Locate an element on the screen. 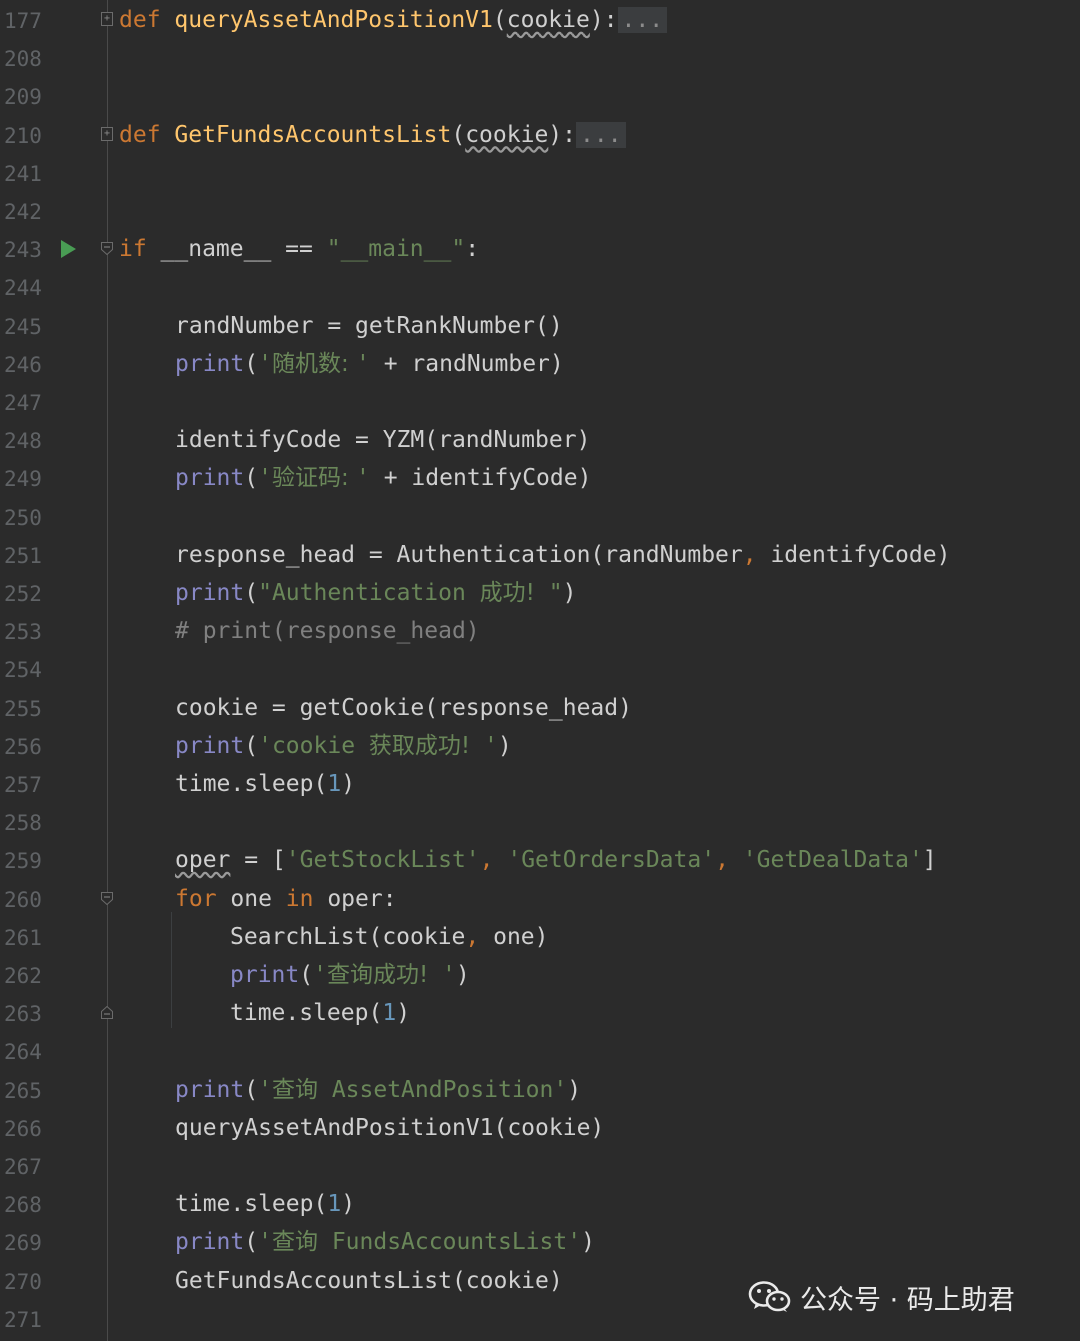  code-line: 267 is located at coordinates (540, 1166).